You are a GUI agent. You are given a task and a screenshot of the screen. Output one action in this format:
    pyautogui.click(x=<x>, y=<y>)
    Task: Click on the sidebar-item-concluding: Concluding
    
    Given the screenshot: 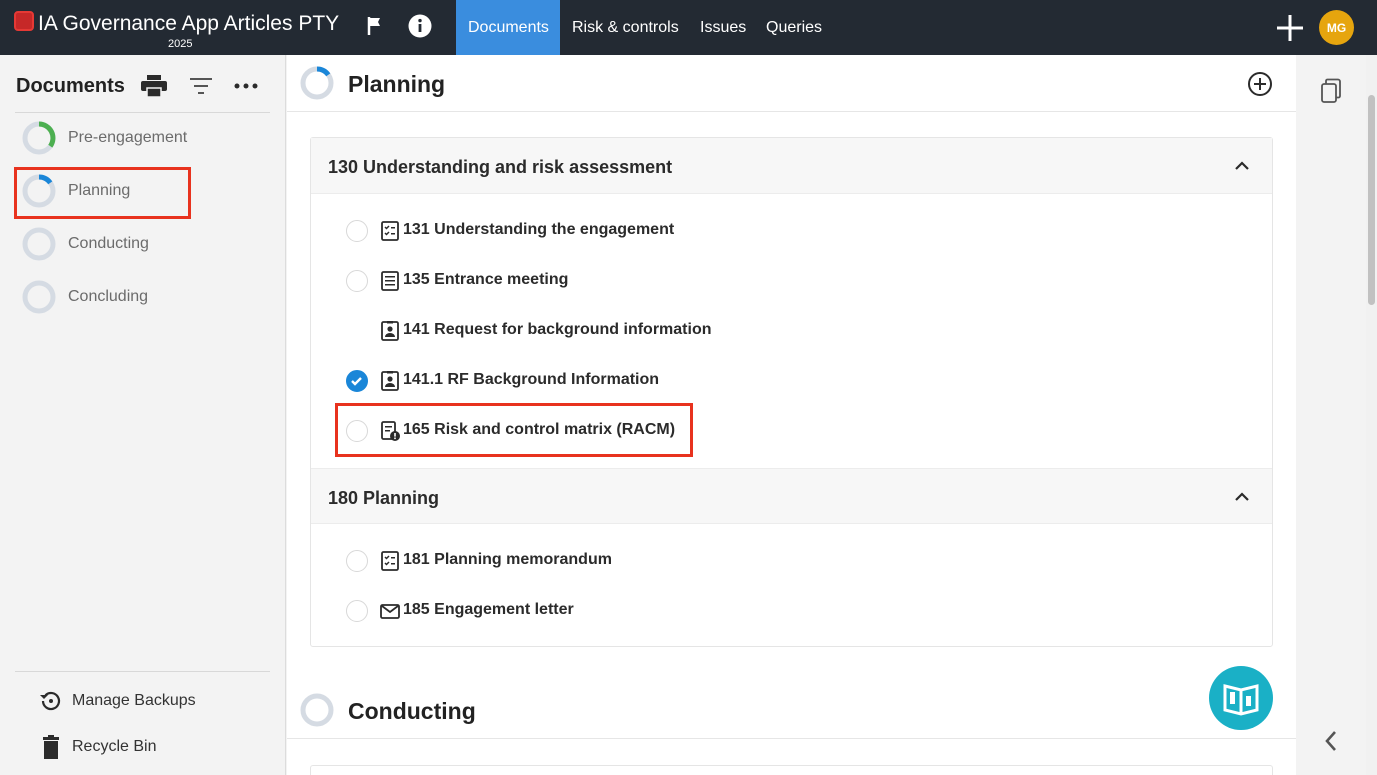 What is the action you would take?
    pyautogui.click(x=147, y=298)
    